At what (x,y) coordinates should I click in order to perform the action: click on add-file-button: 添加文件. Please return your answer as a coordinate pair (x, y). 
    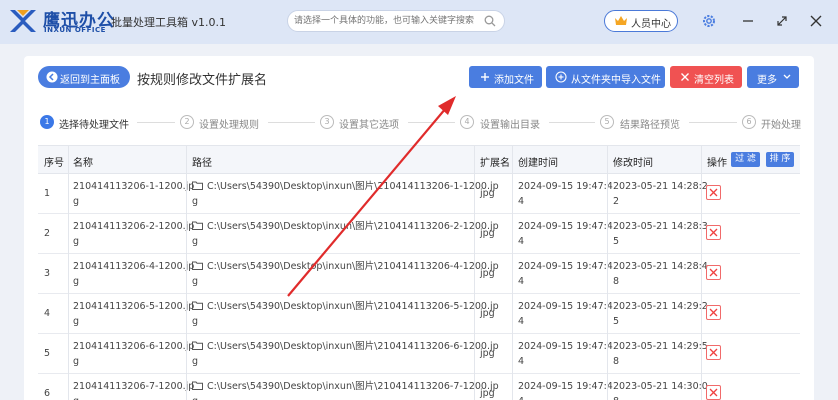
    Looking at the image, I should click on (505, 77).